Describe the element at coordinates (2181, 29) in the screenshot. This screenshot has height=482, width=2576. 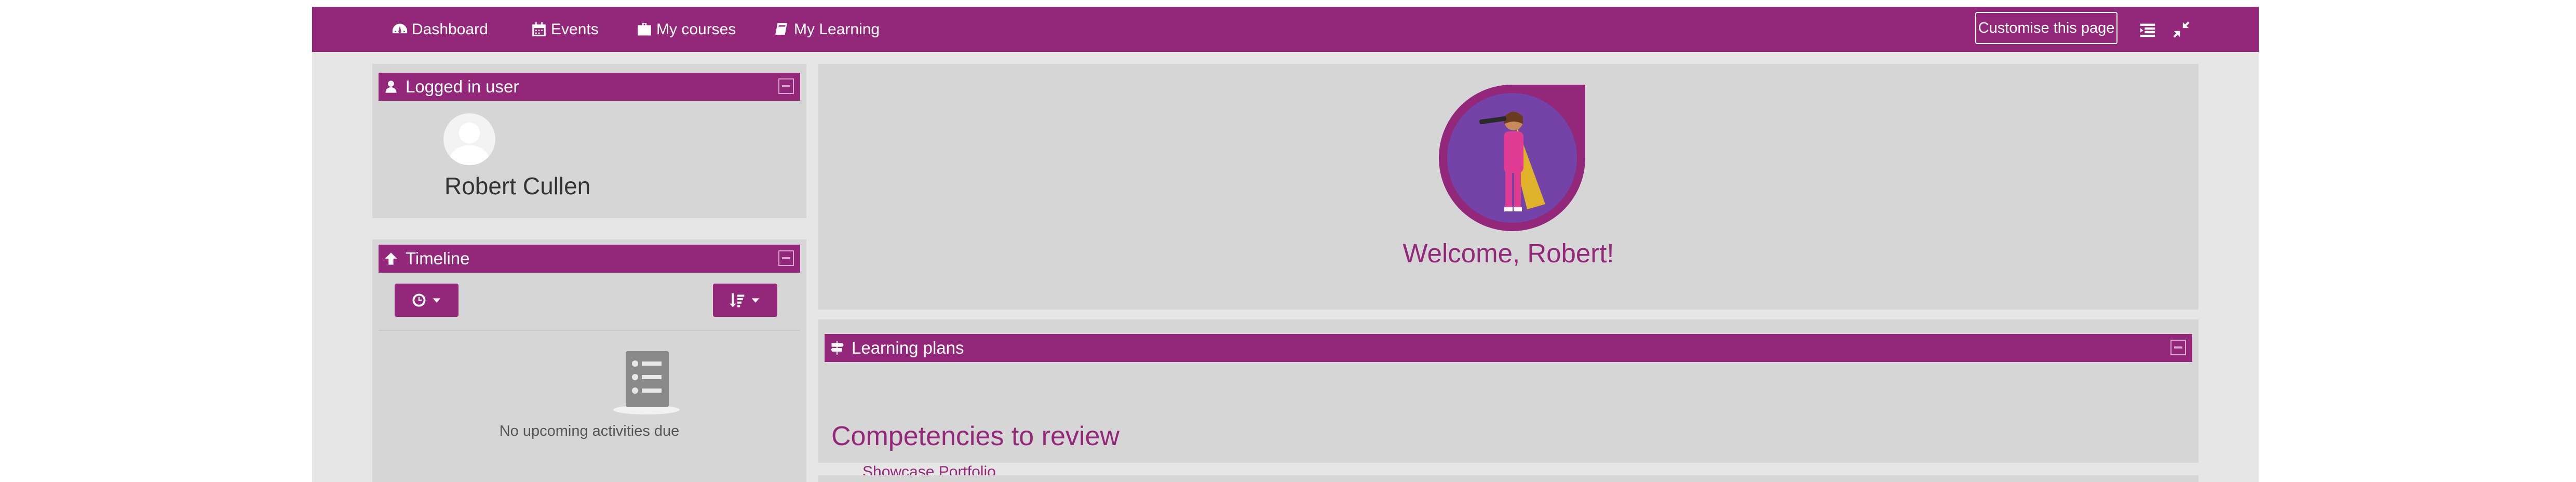
I see `collapse-arrows-icon` at that location.